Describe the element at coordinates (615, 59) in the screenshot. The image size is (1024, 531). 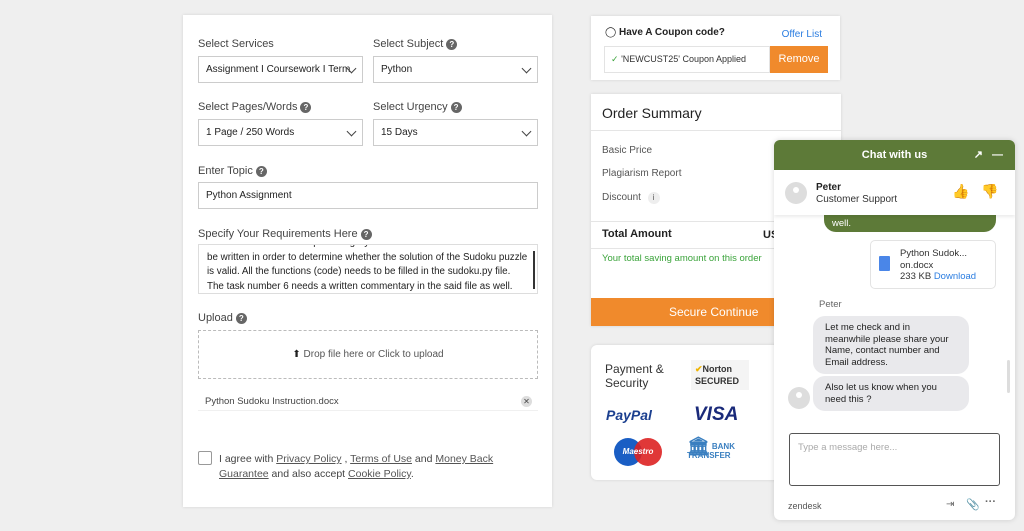
I see `check-circle-icon: ✓` at that location.